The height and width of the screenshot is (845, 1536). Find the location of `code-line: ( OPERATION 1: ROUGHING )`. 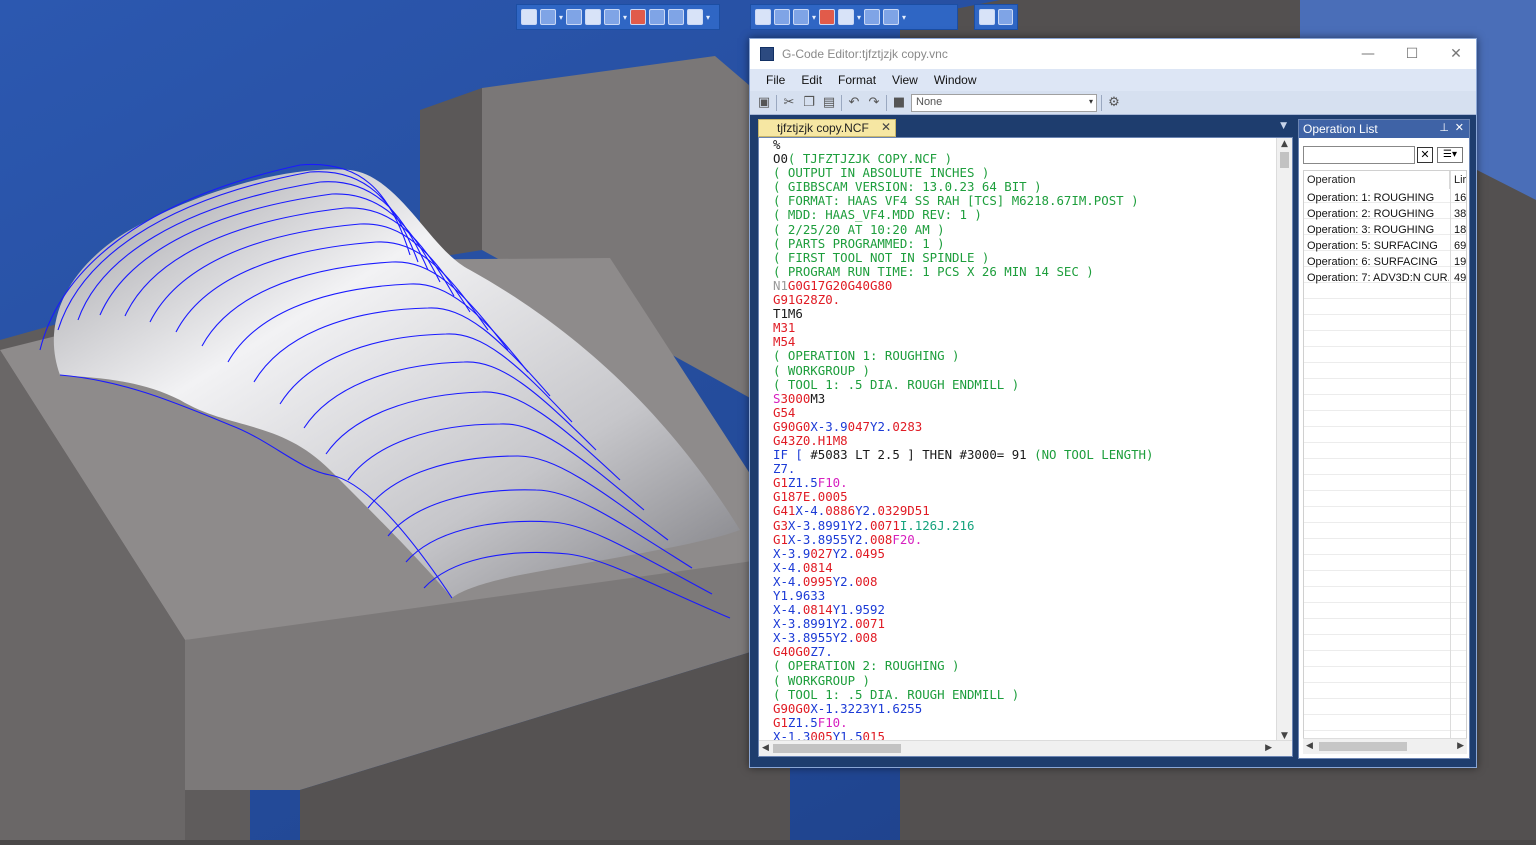

code-line: ( OPERATION 1: ROUGHING ) is located at coordinates (1023, 356).